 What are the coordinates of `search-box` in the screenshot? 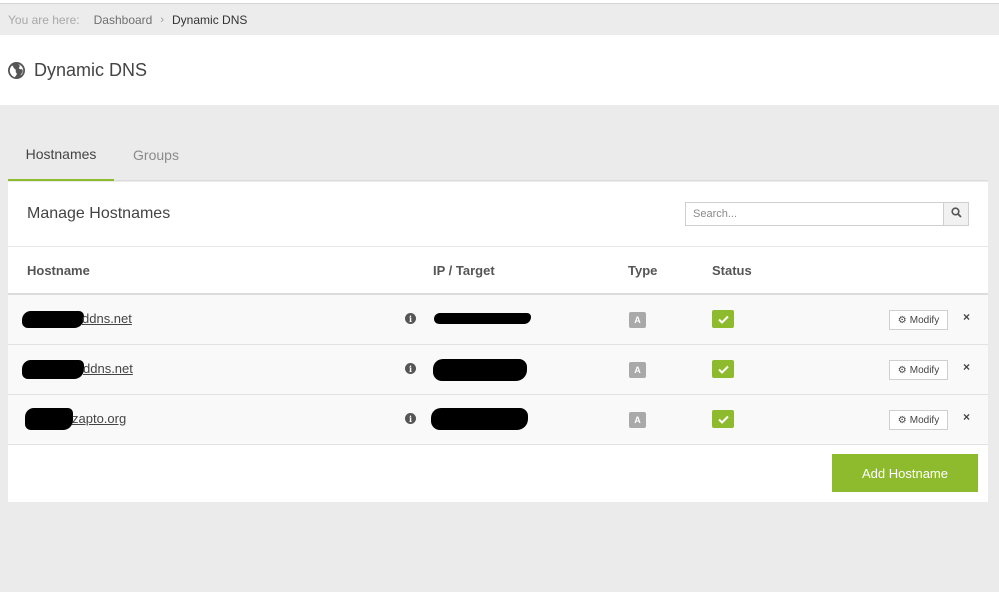 It's located at (827, 214).